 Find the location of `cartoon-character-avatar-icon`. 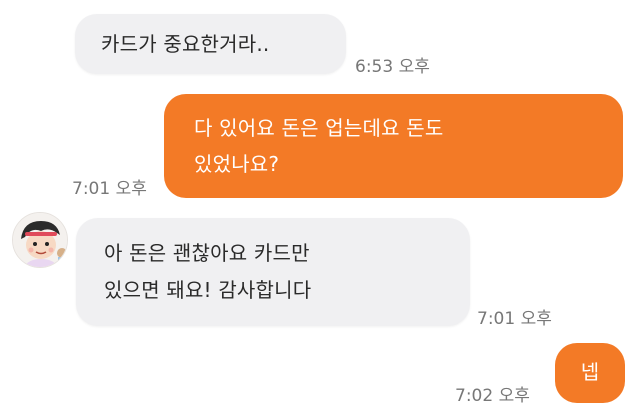

cartoon-character-avatar-icon is located at coordinates (40, 240).